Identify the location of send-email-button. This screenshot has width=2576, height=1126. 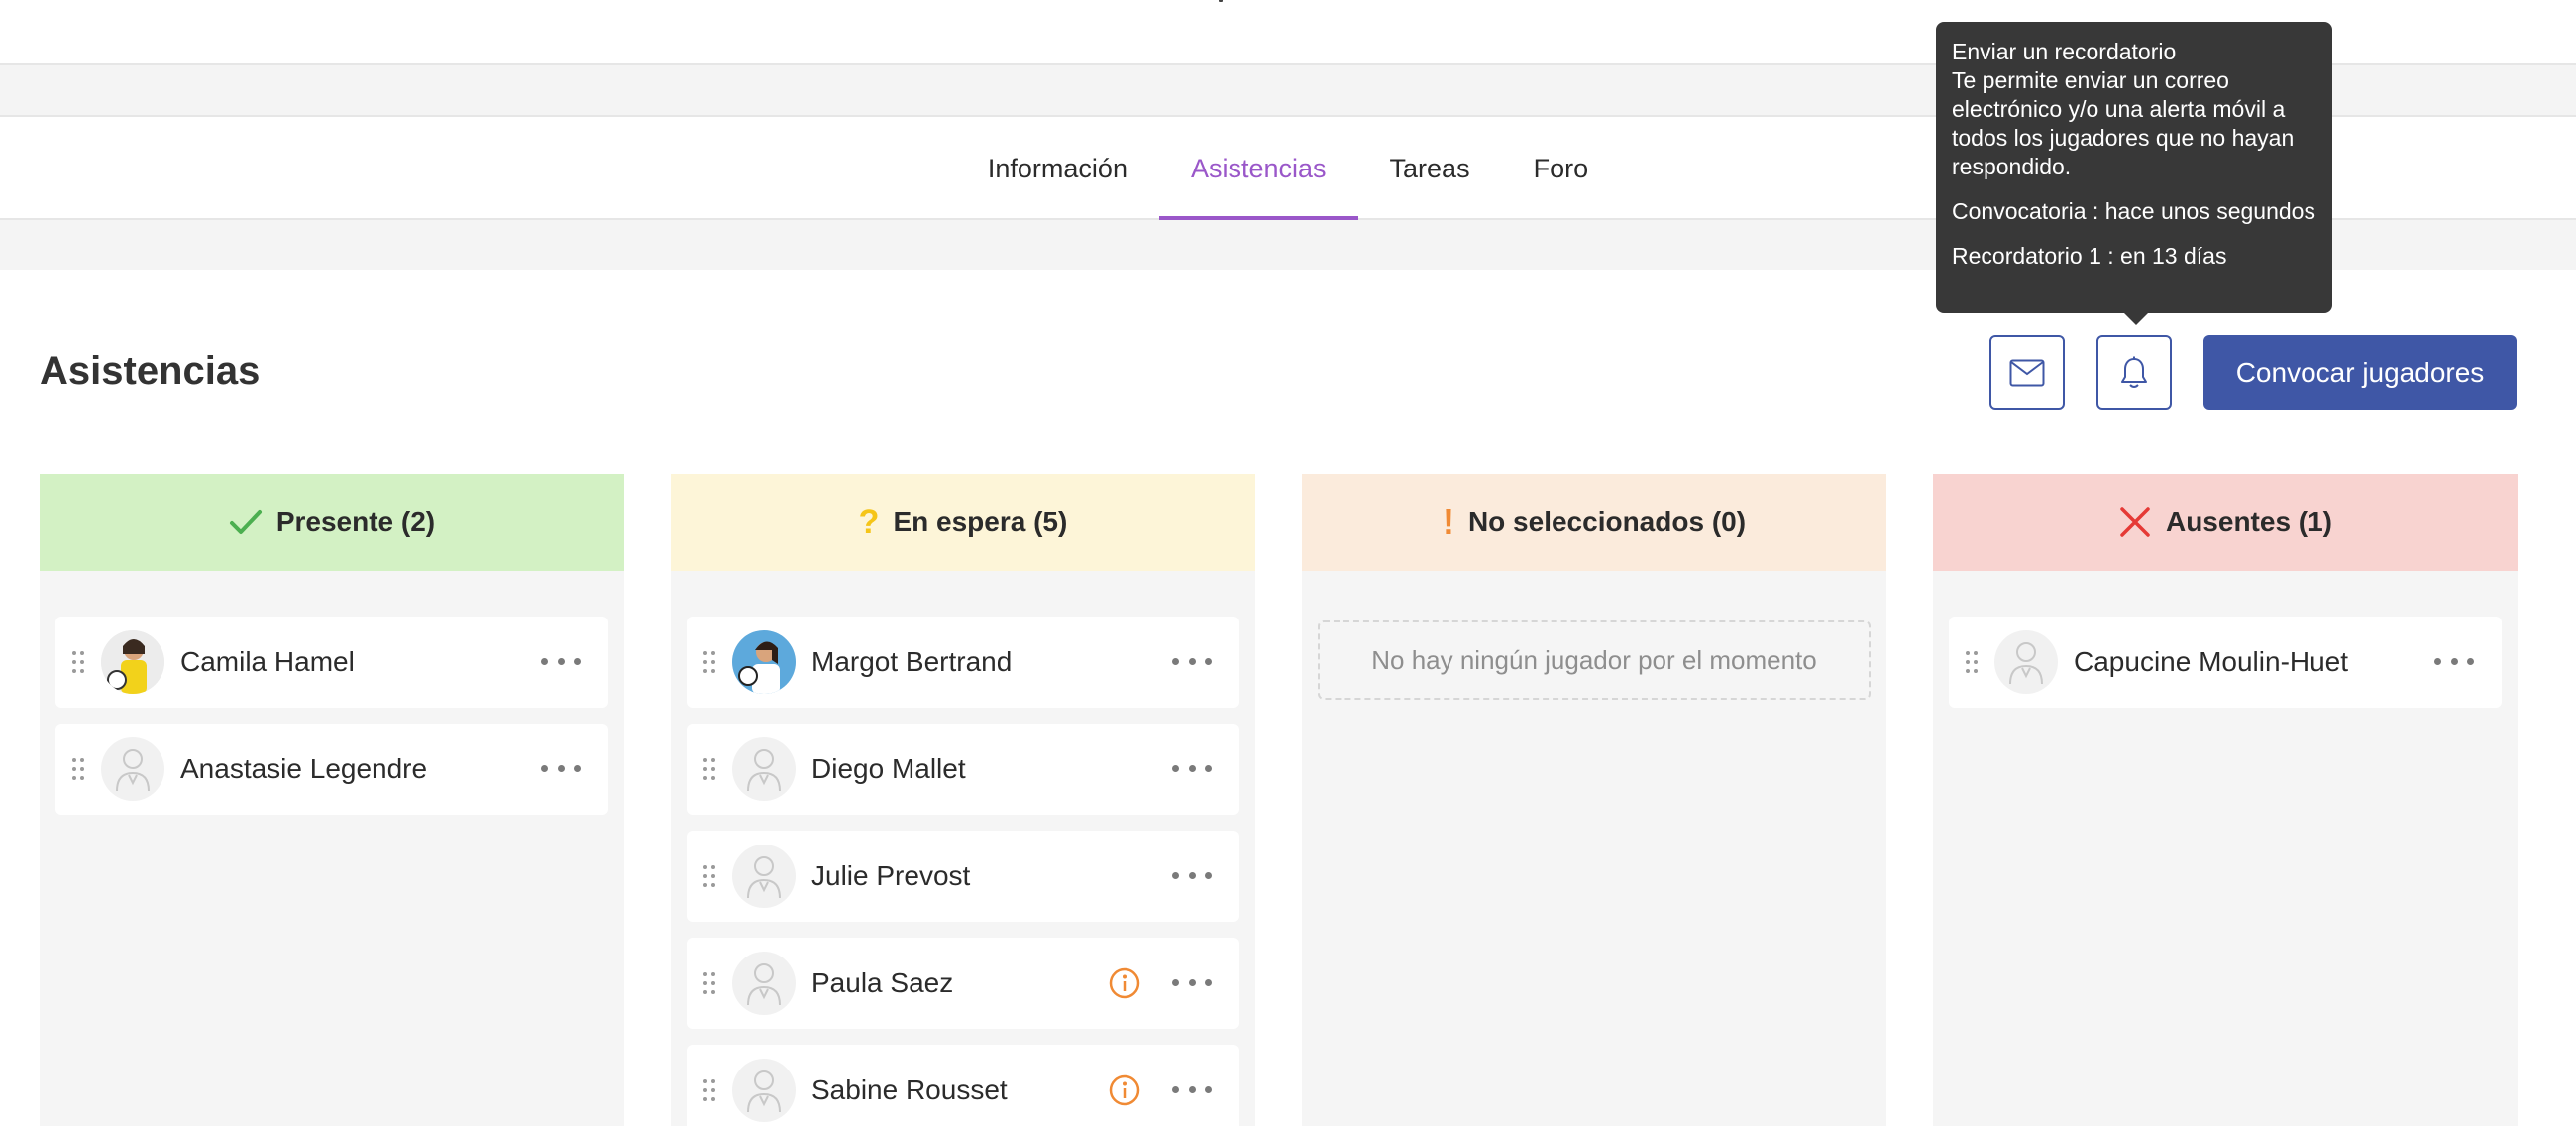
(2027, 372).